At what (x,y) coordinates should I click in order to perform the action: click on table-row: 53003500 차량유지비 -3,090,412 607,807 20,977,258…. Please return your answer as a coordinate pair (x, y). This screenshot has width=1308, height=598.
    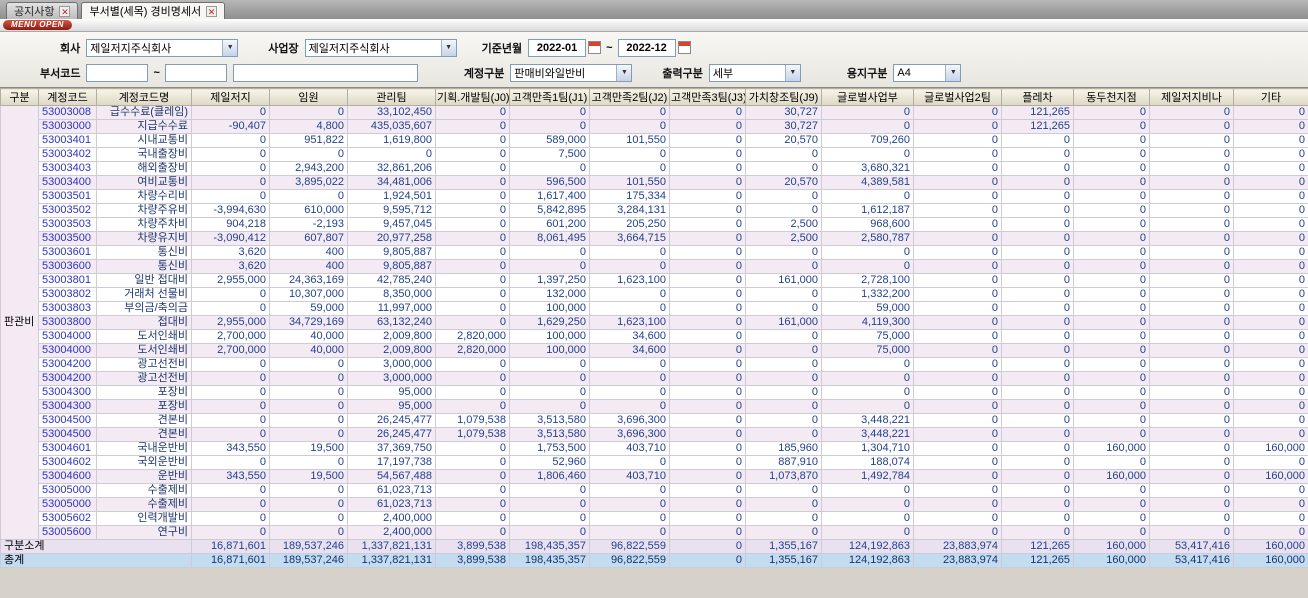
    Looking at the image, I should click on (654, 238).